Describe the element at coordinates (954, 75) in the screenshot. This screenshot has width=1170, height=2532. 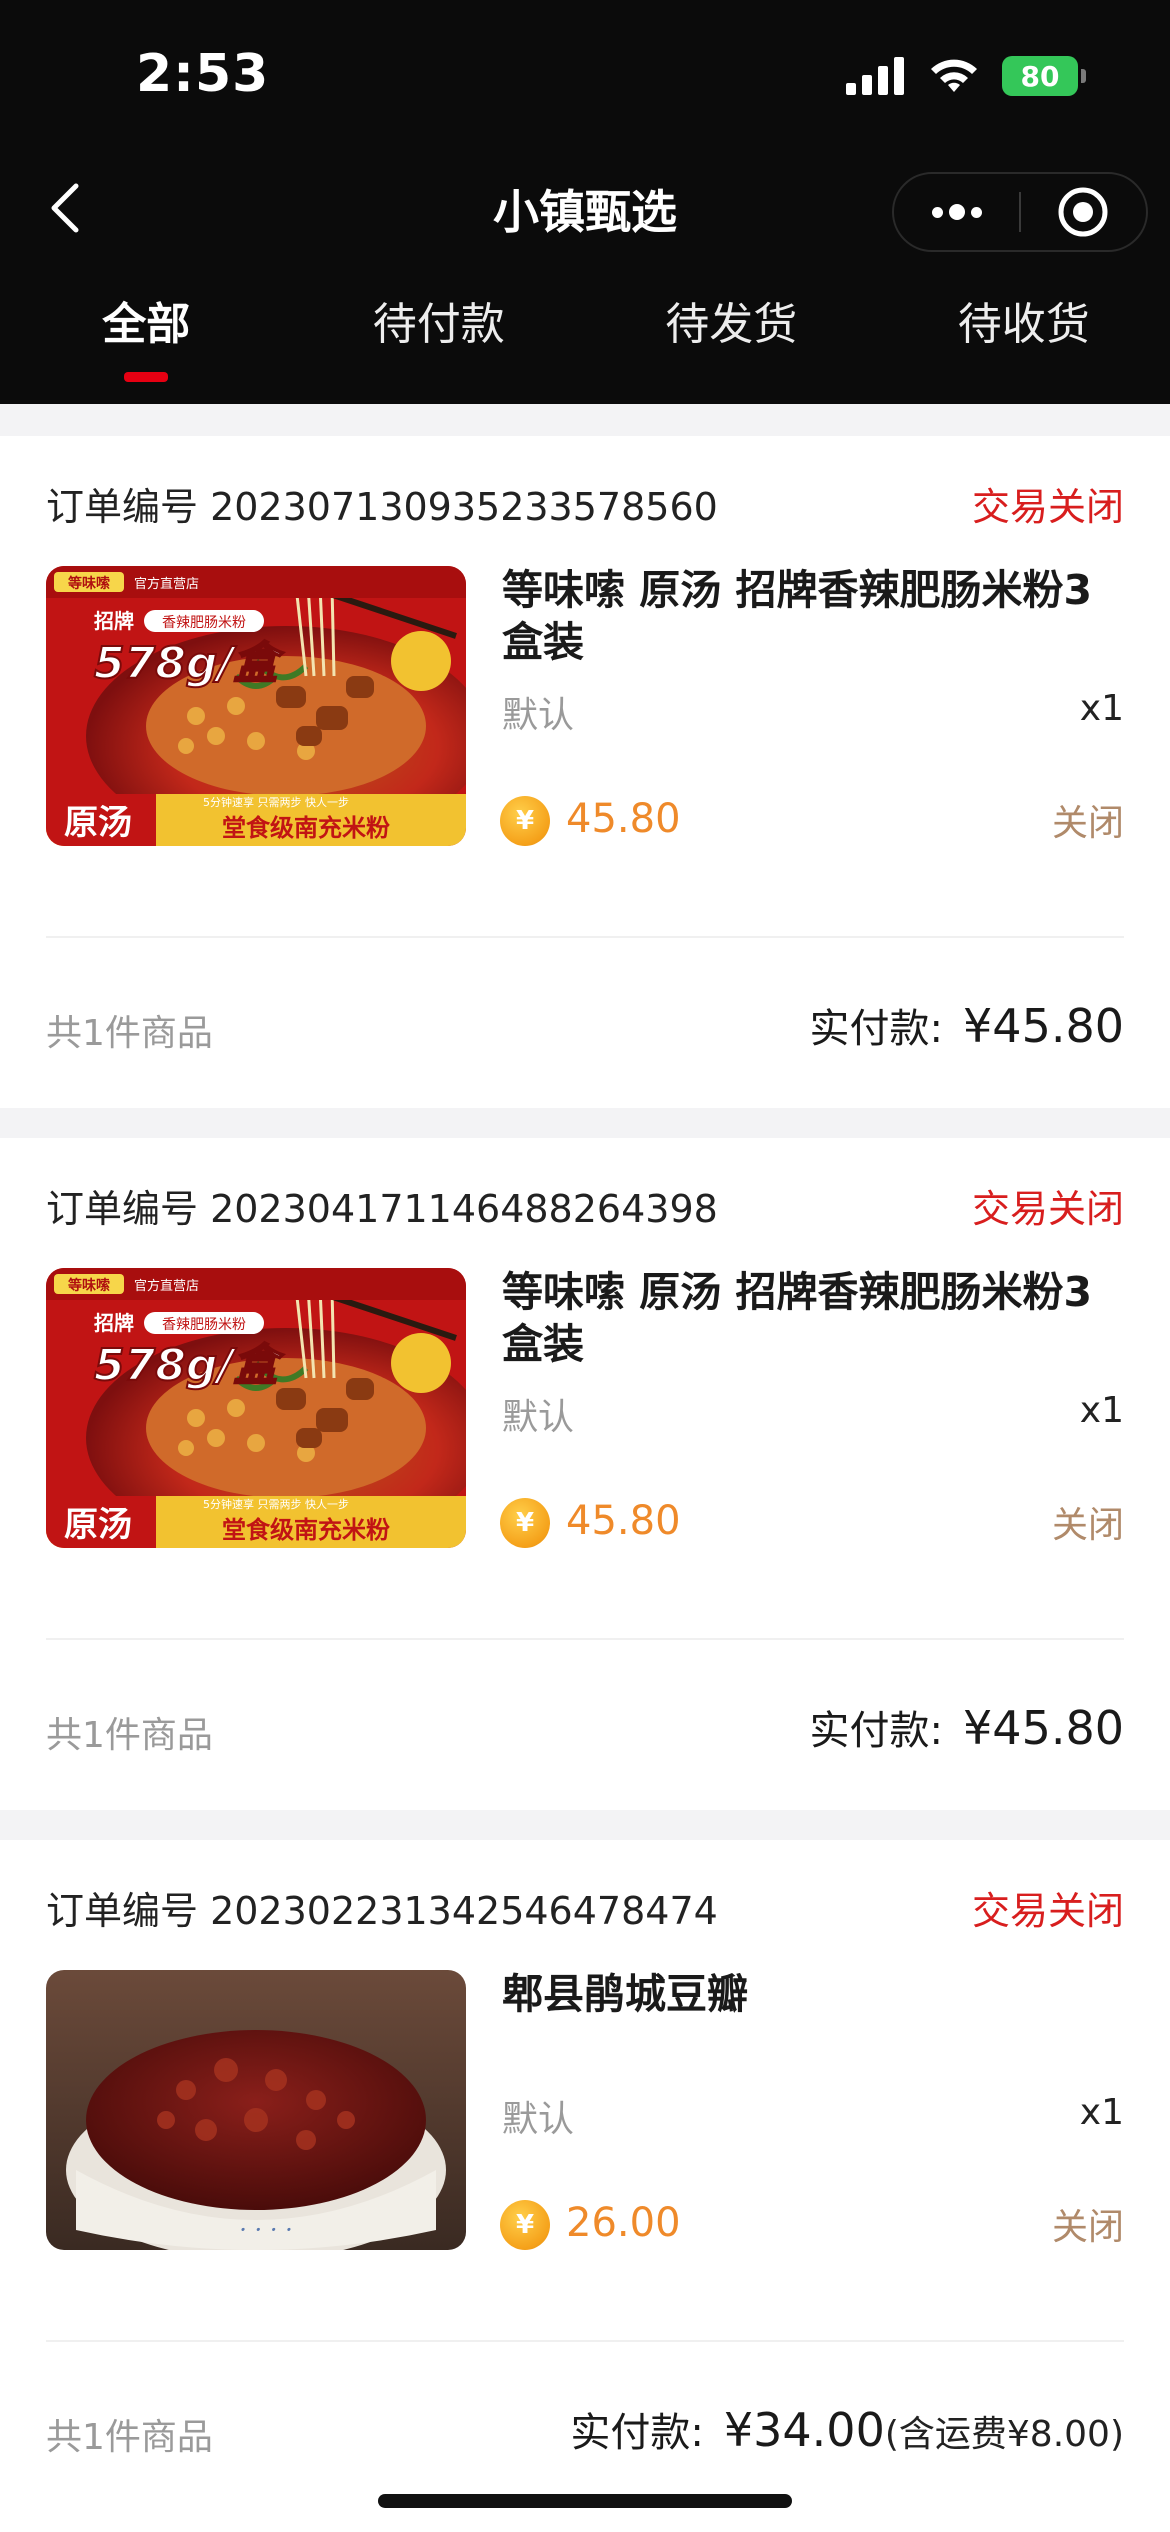
I see `wifi-icon` at that location.